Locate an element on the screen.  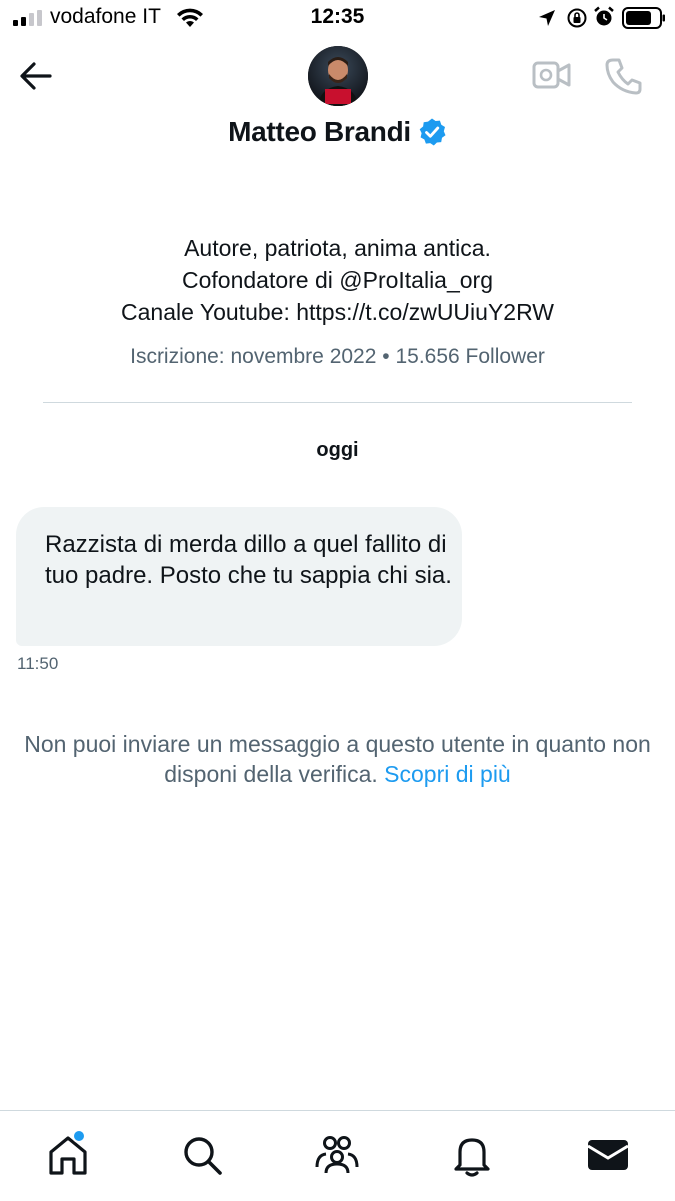
profile-avatar is located at coordinates (338, 76).